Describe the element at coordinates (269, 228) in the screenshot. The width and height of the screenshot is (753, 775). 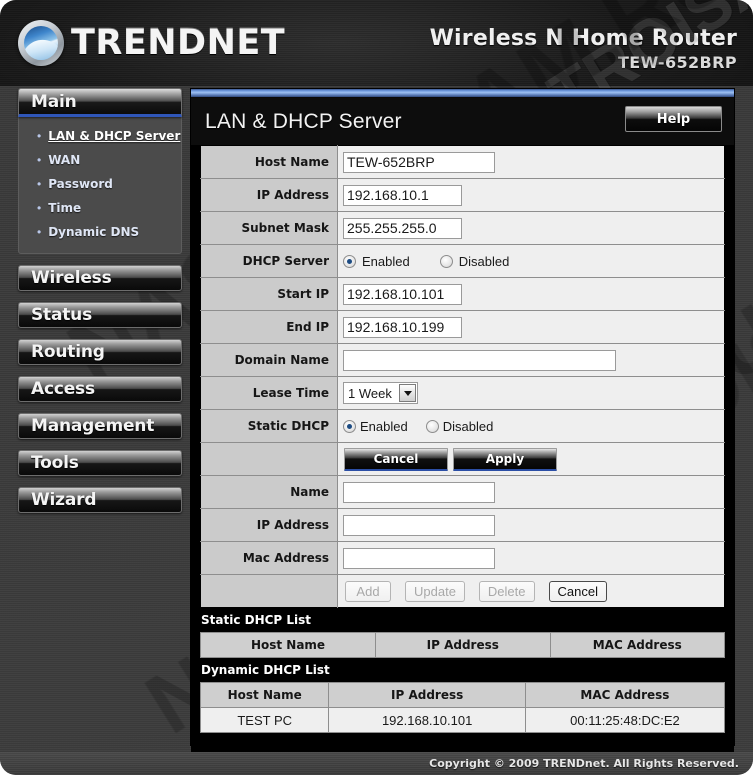
I see `subnet-mask-label: Subnet Mask` at that location.